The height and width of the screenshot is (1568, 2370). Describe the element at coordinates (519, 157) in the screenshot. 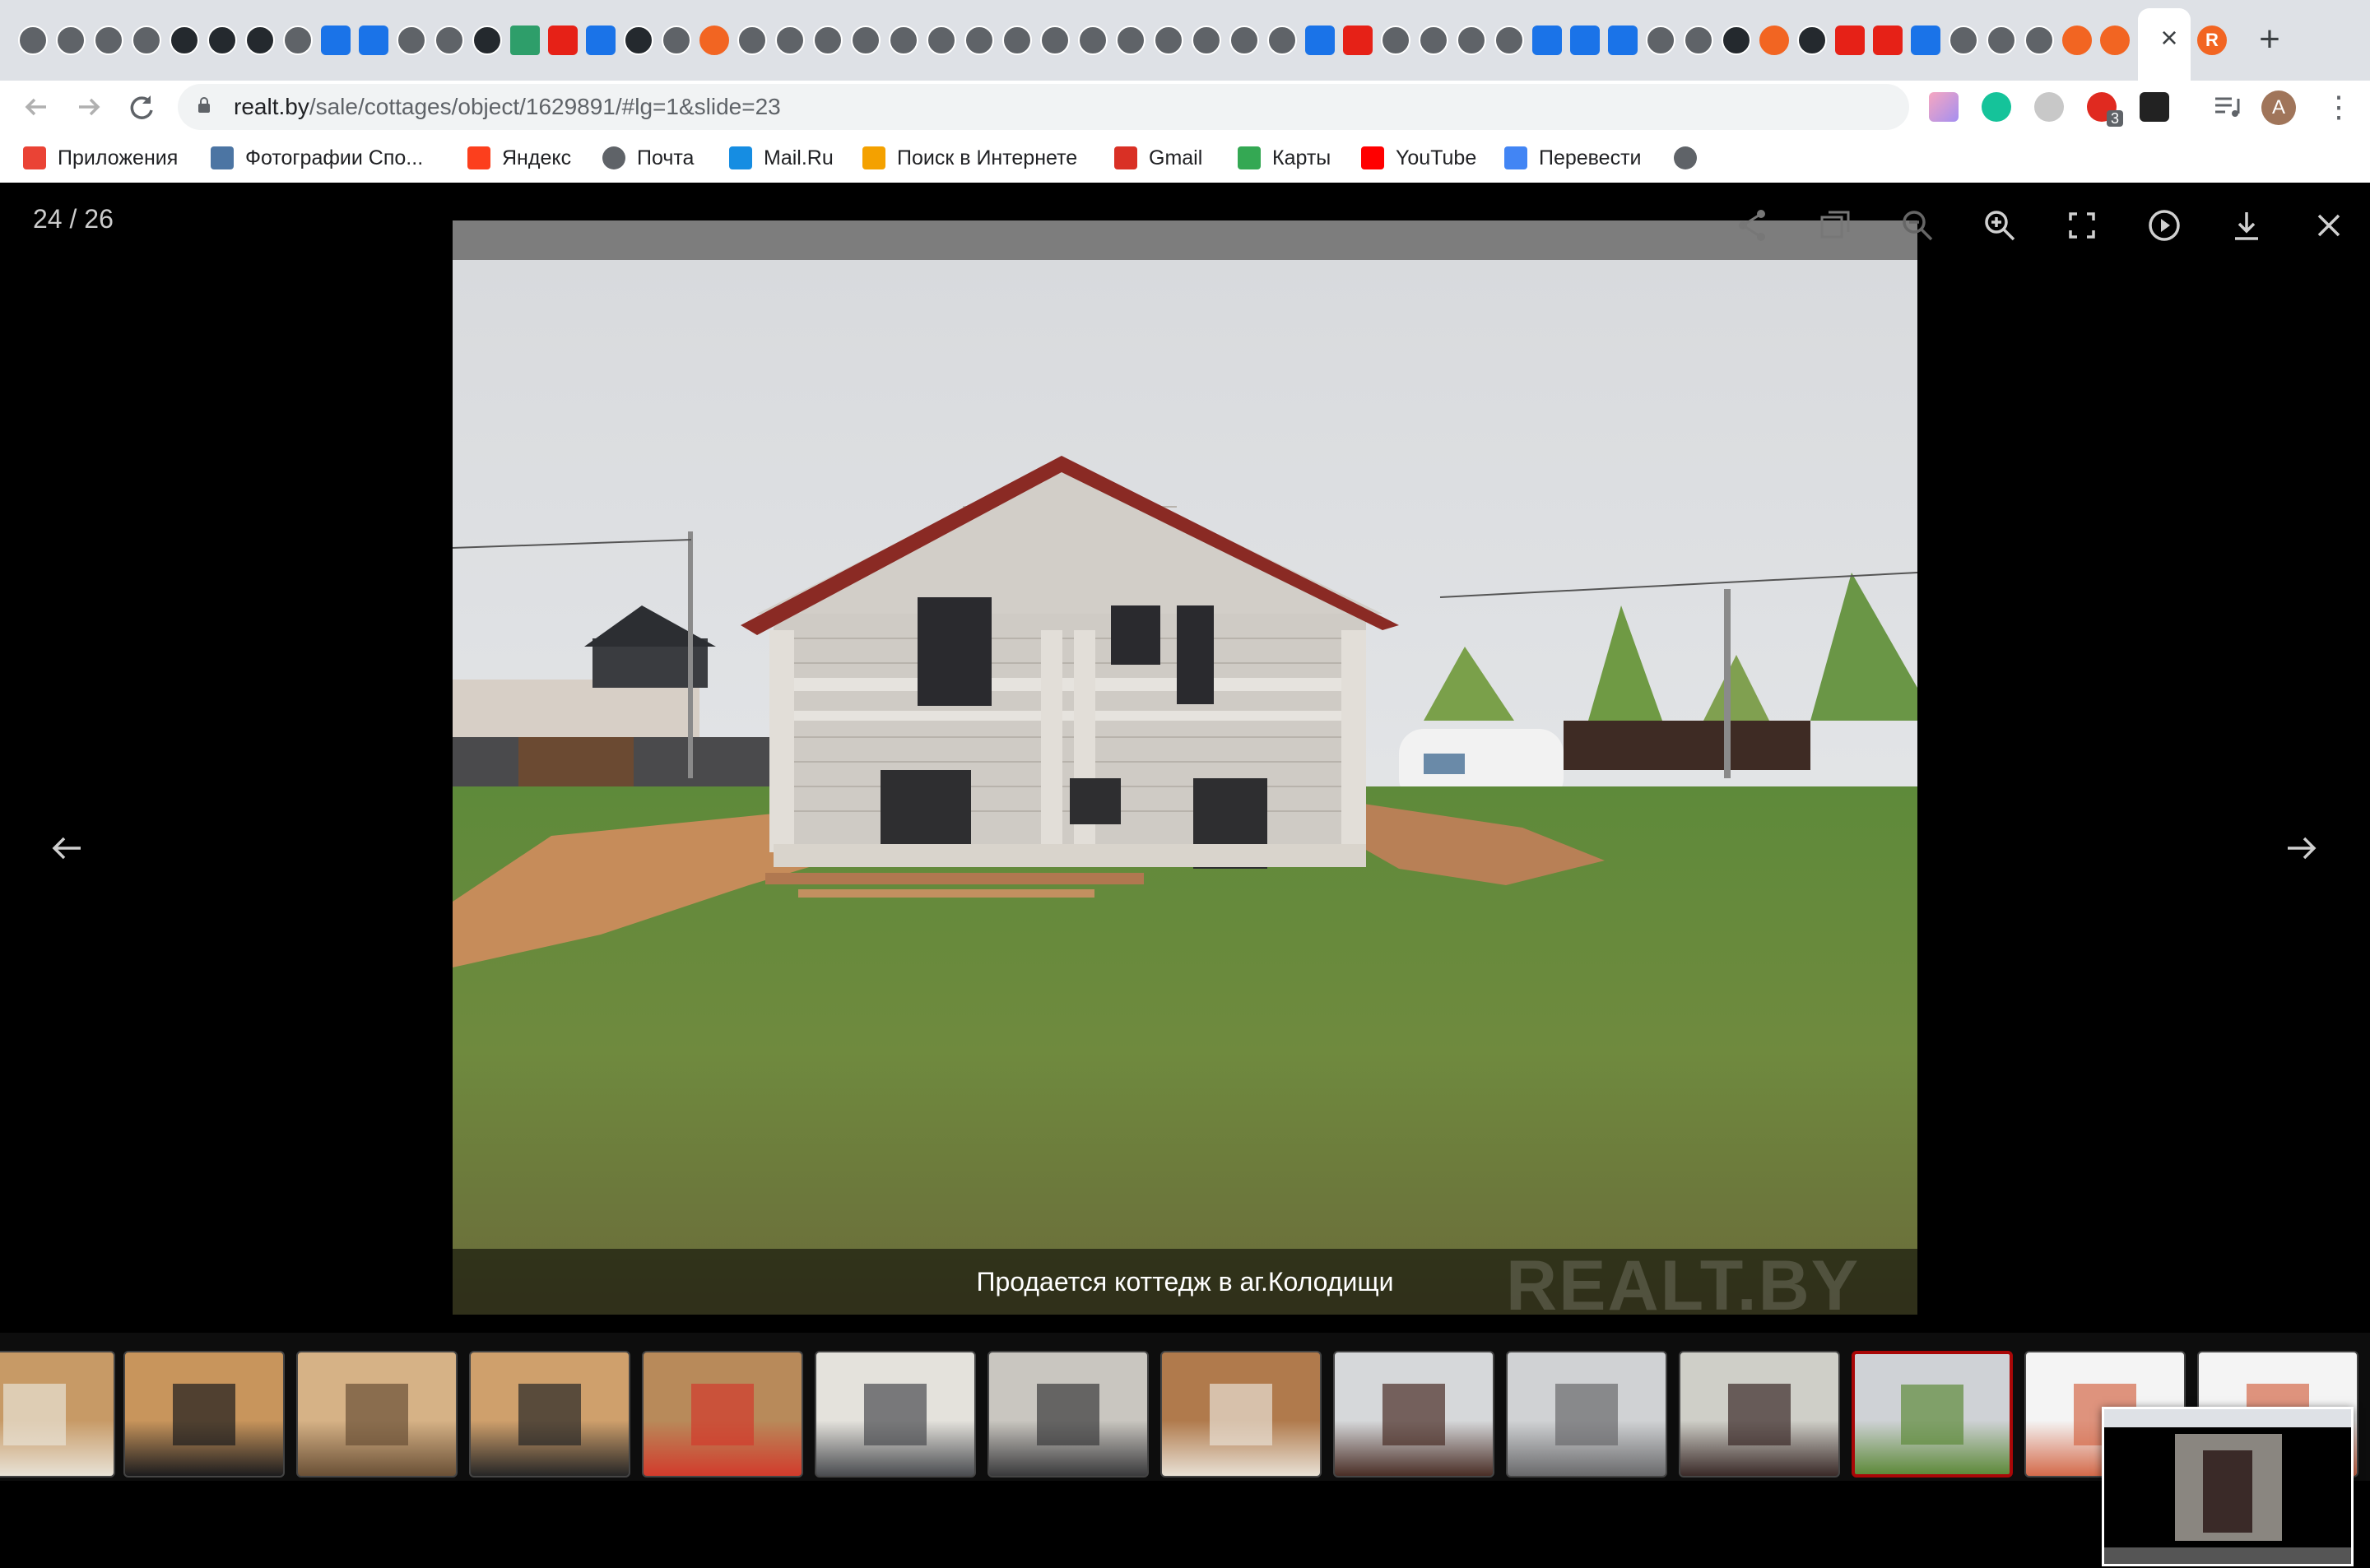

I see `bookmark-item: Яндекс` at that location.